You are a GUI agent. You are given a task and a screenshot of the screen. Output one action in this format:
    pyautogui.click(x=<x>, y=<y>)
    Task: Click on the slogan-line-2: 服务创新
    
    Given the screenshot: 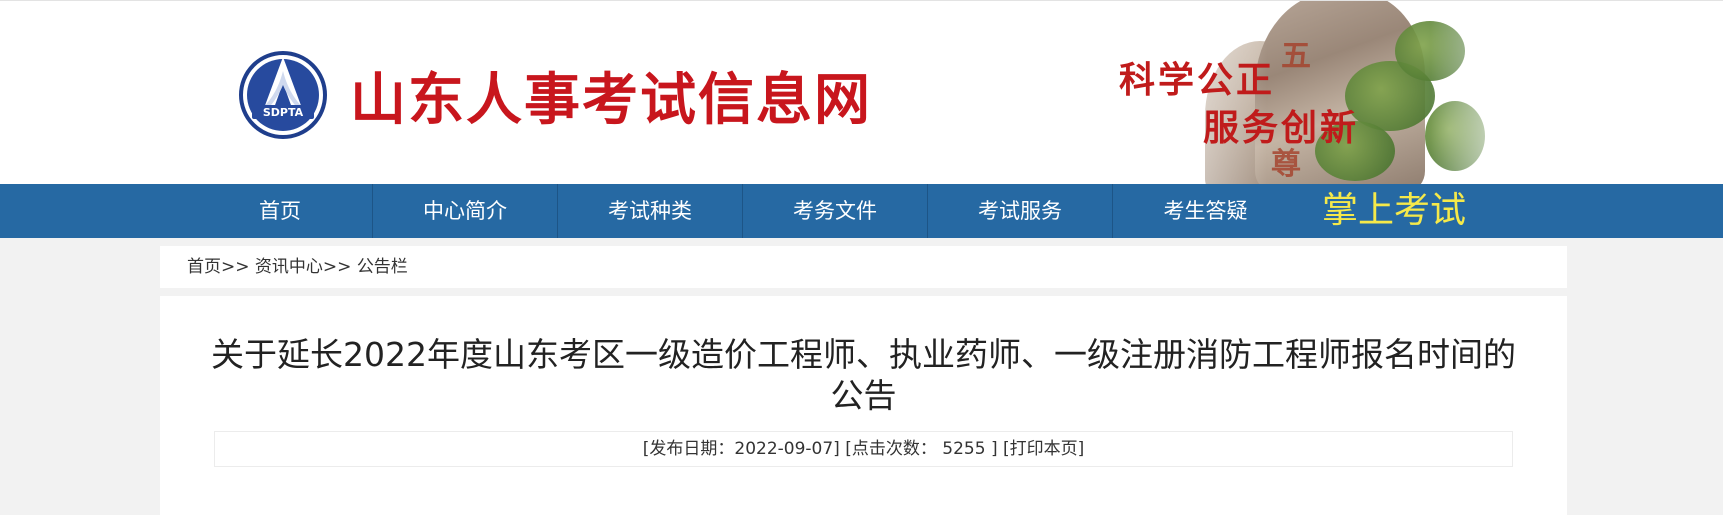 What is the action you would take?
    pyautogui.click(x=1281, y=128)
    